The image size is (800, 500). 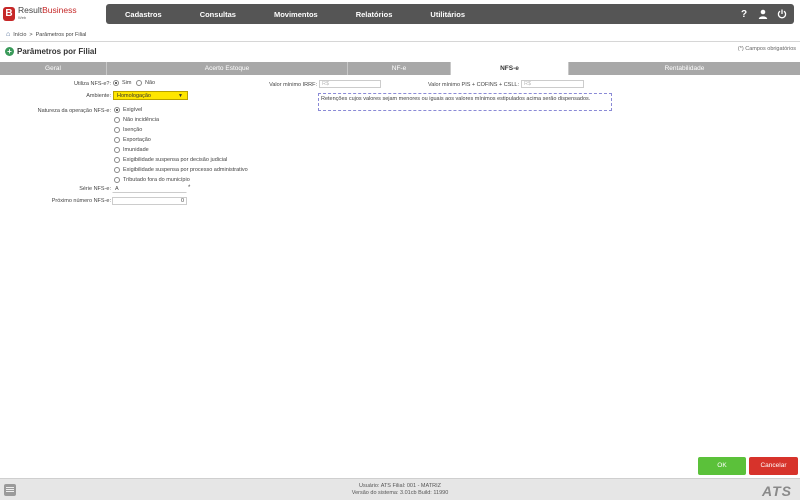 I want to click on breadcrumb-current: Parâmetros por Filial, so click(x=61, y=34).